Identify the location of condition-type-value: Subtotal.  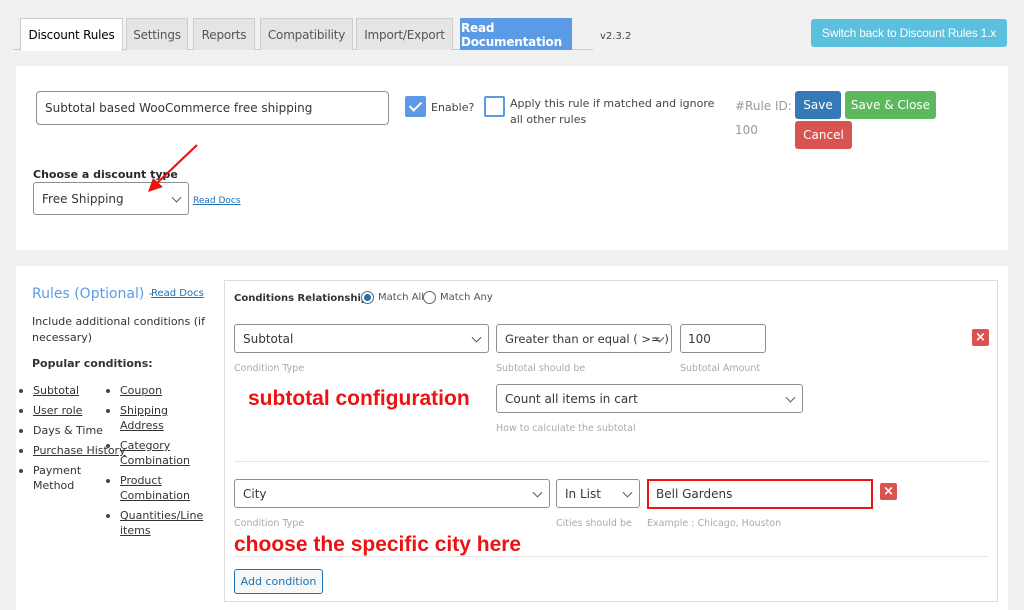
(268, 338).